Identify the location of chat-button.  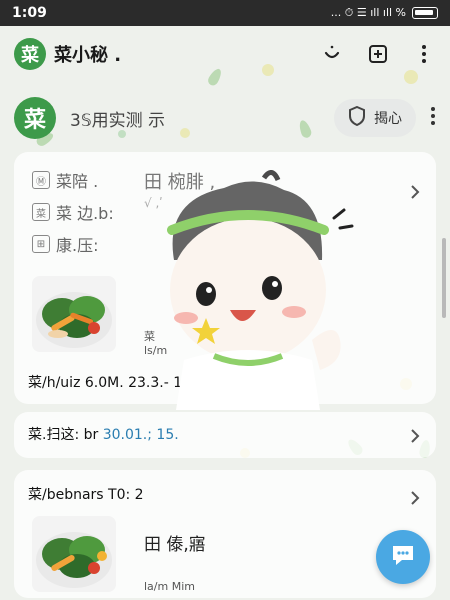
(403, 557).